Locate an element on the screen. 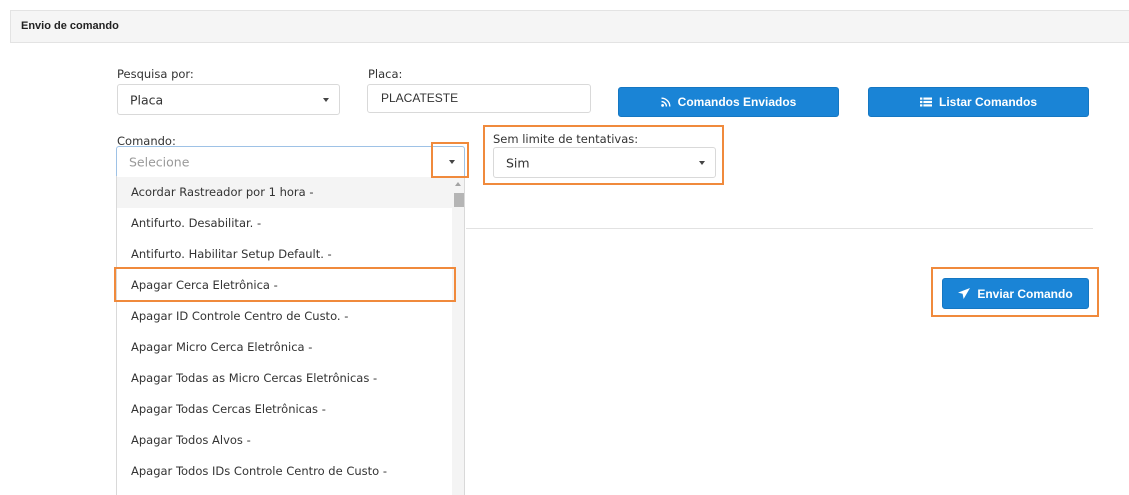 The width and height of the screenshot is (1129, 495). list-commands-button: Listar Comandos is located at coordinates (978, 102).